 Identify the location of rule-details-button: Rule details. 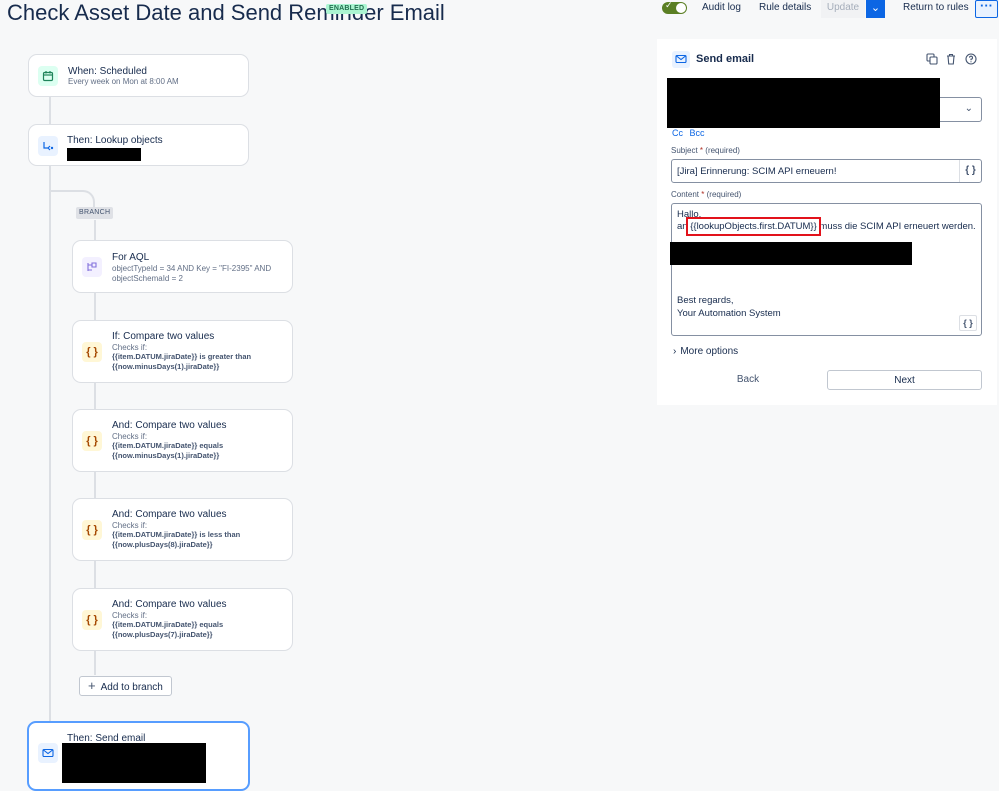
(785, 8).